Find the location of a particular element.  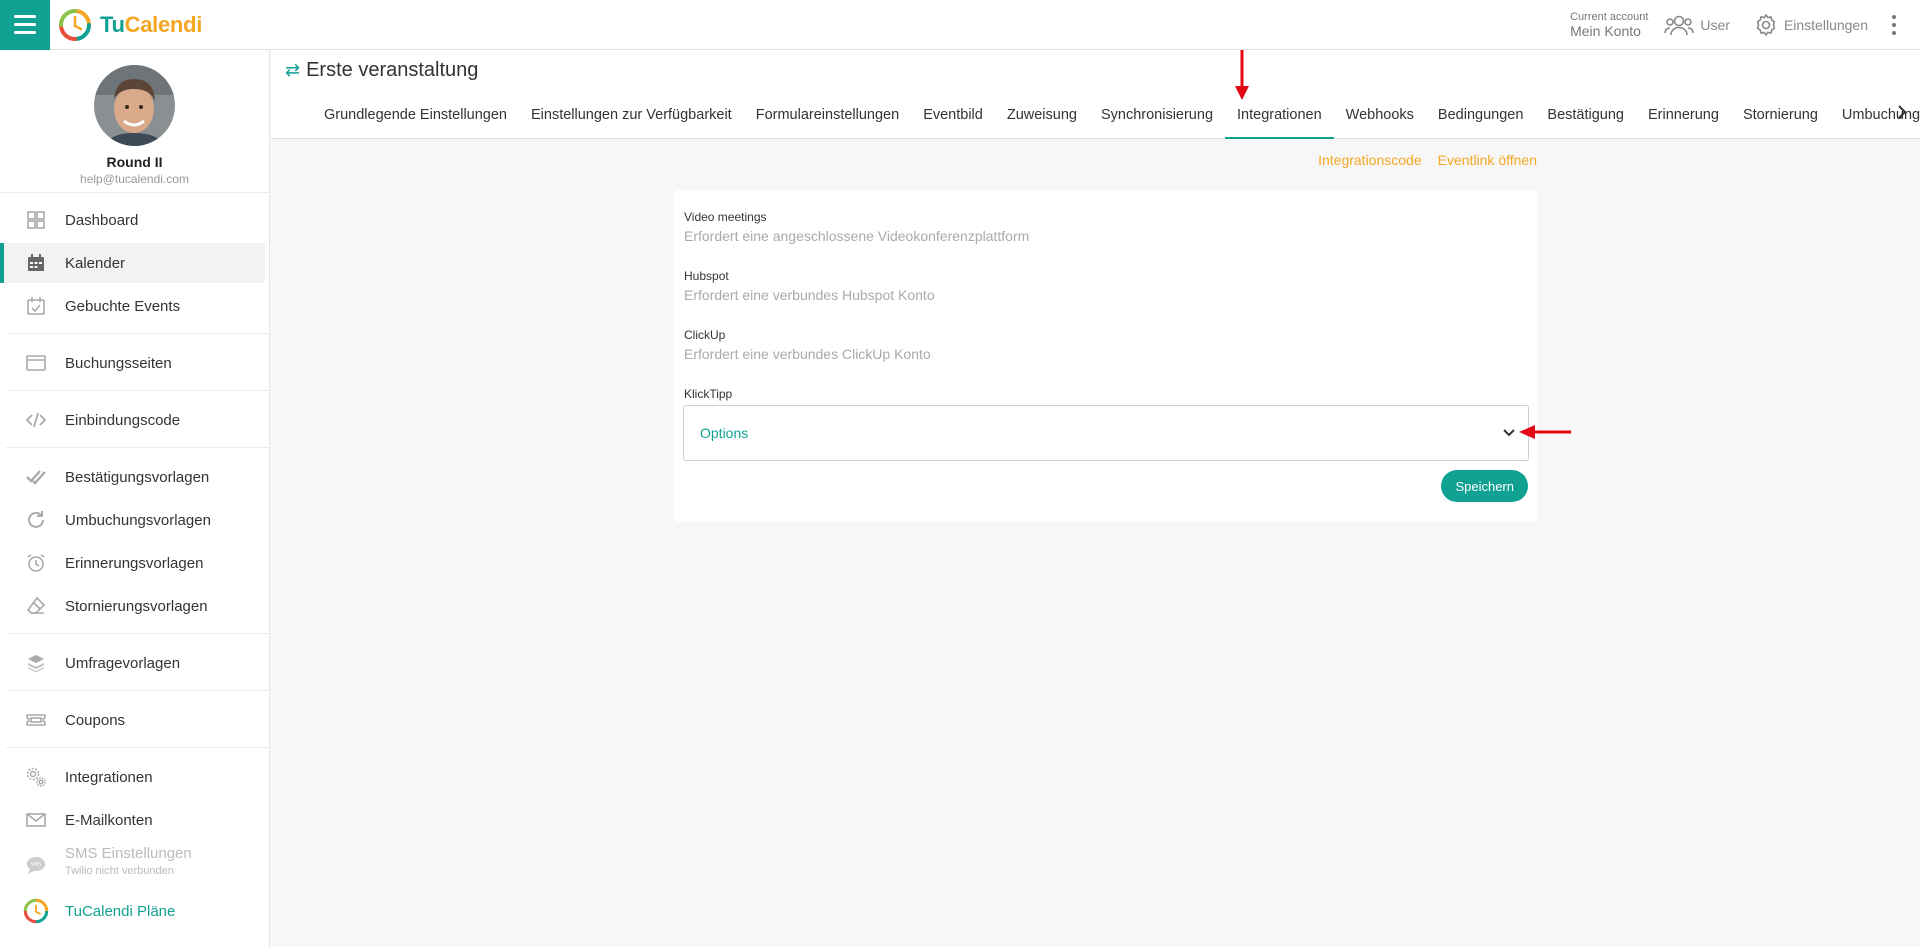

tab-grundlegende-einstellungen: Grundlegende Einstellungen is located at coordinates (415, 114).